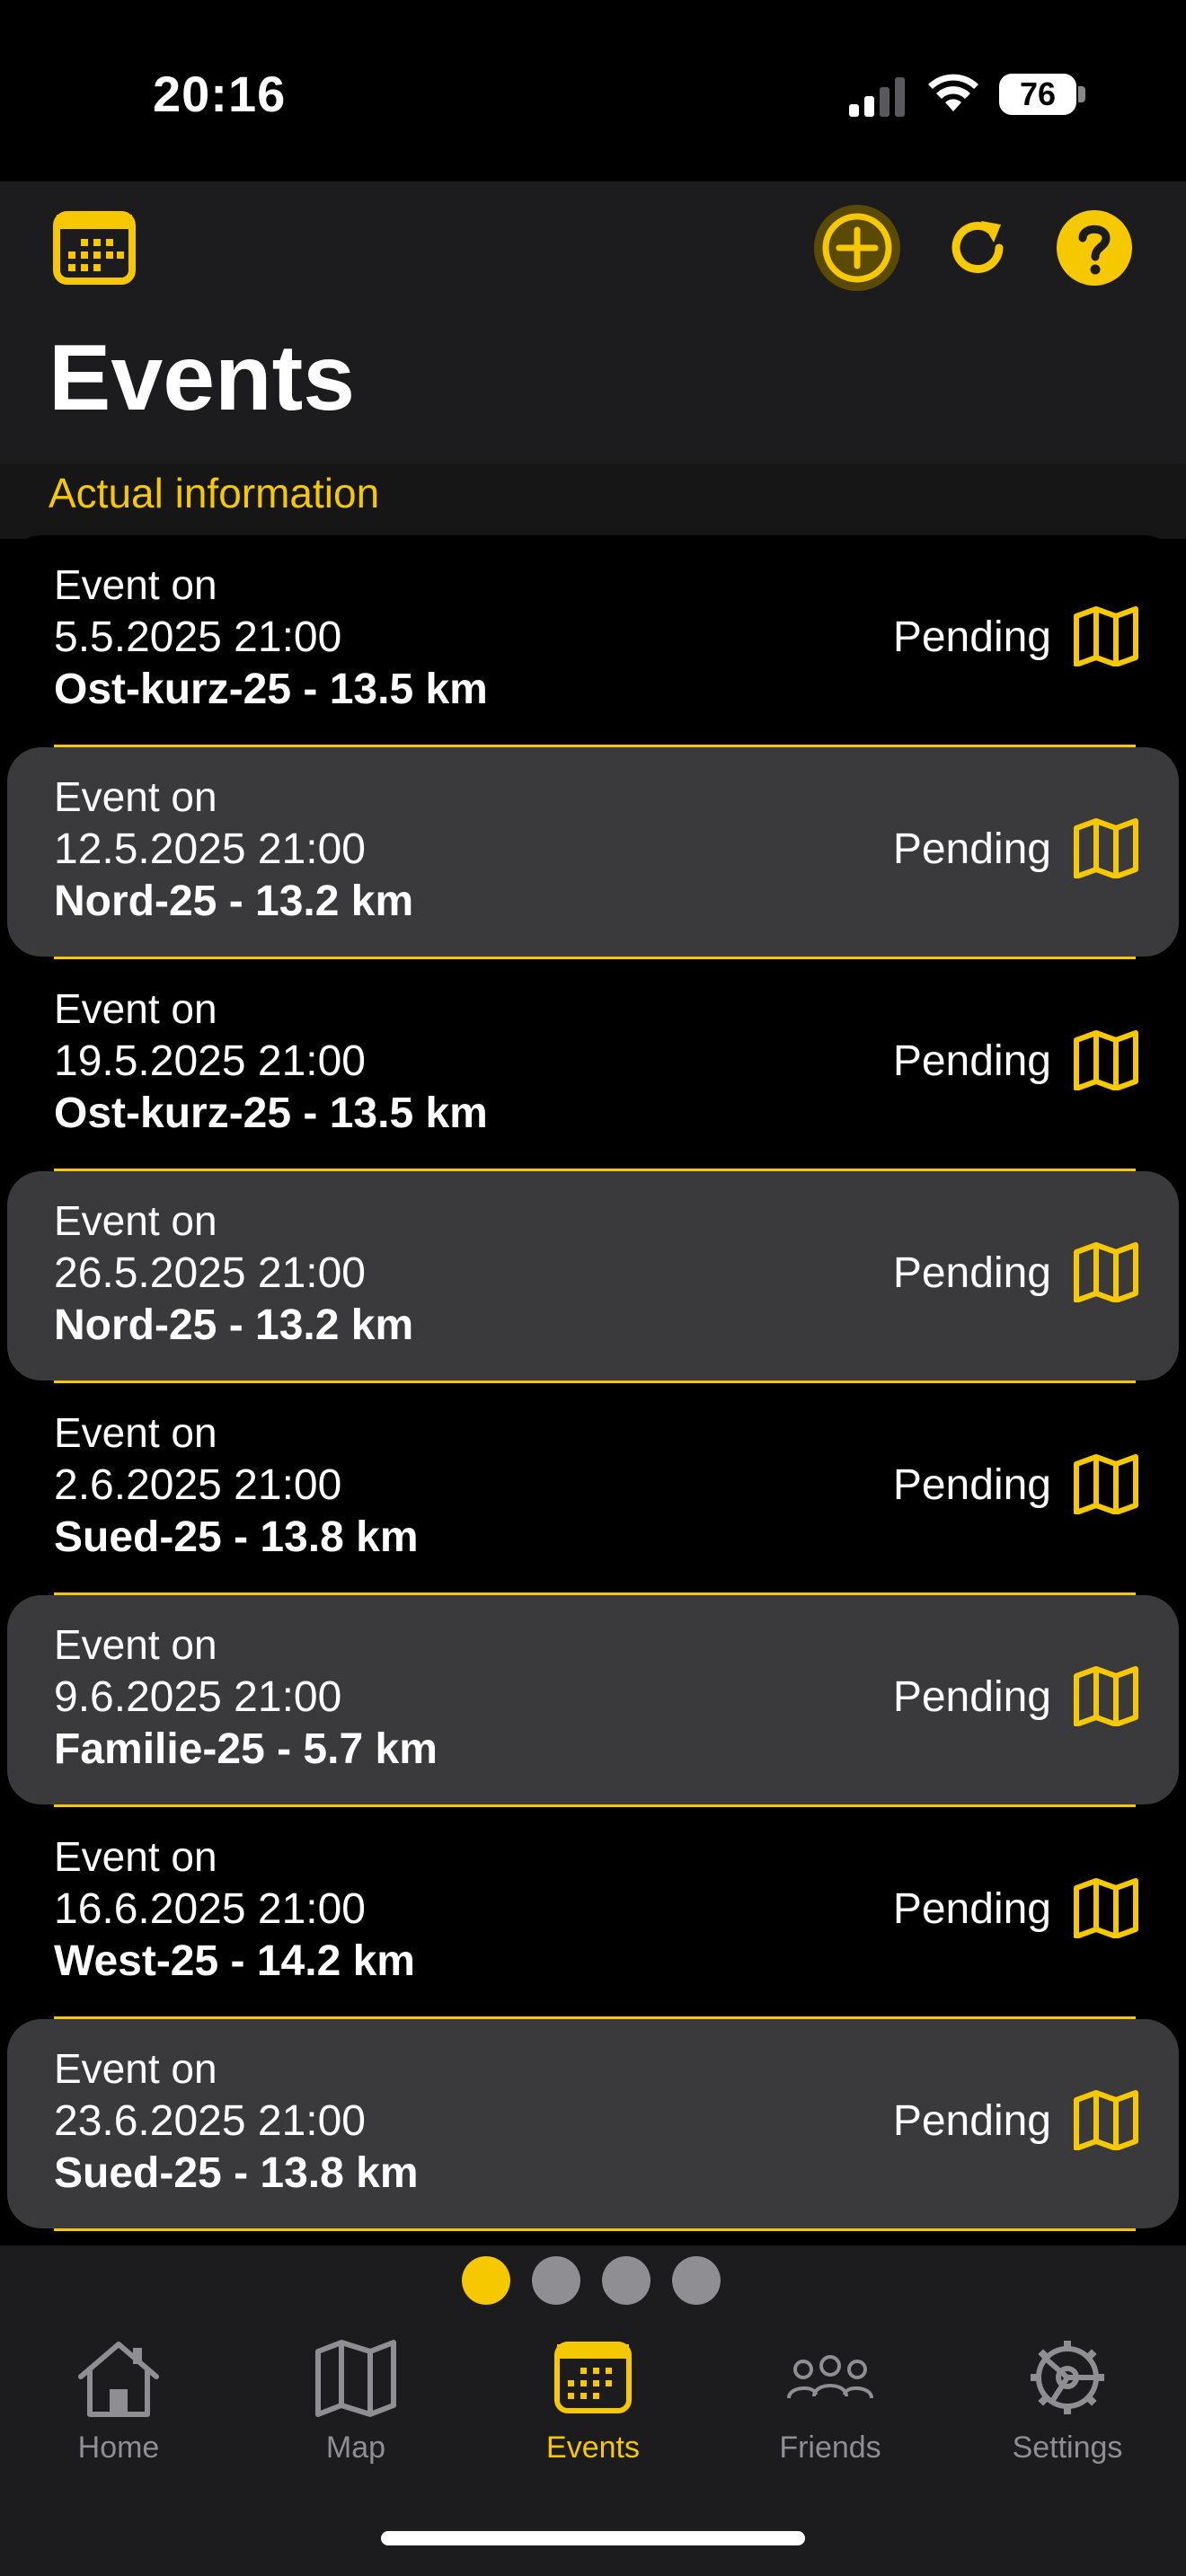 The width and height of the screenshot is (1186, 2576). Describe the element at coordinates (118, 2447) in the screenshot. I see `tab-home-label: Home` at that location.